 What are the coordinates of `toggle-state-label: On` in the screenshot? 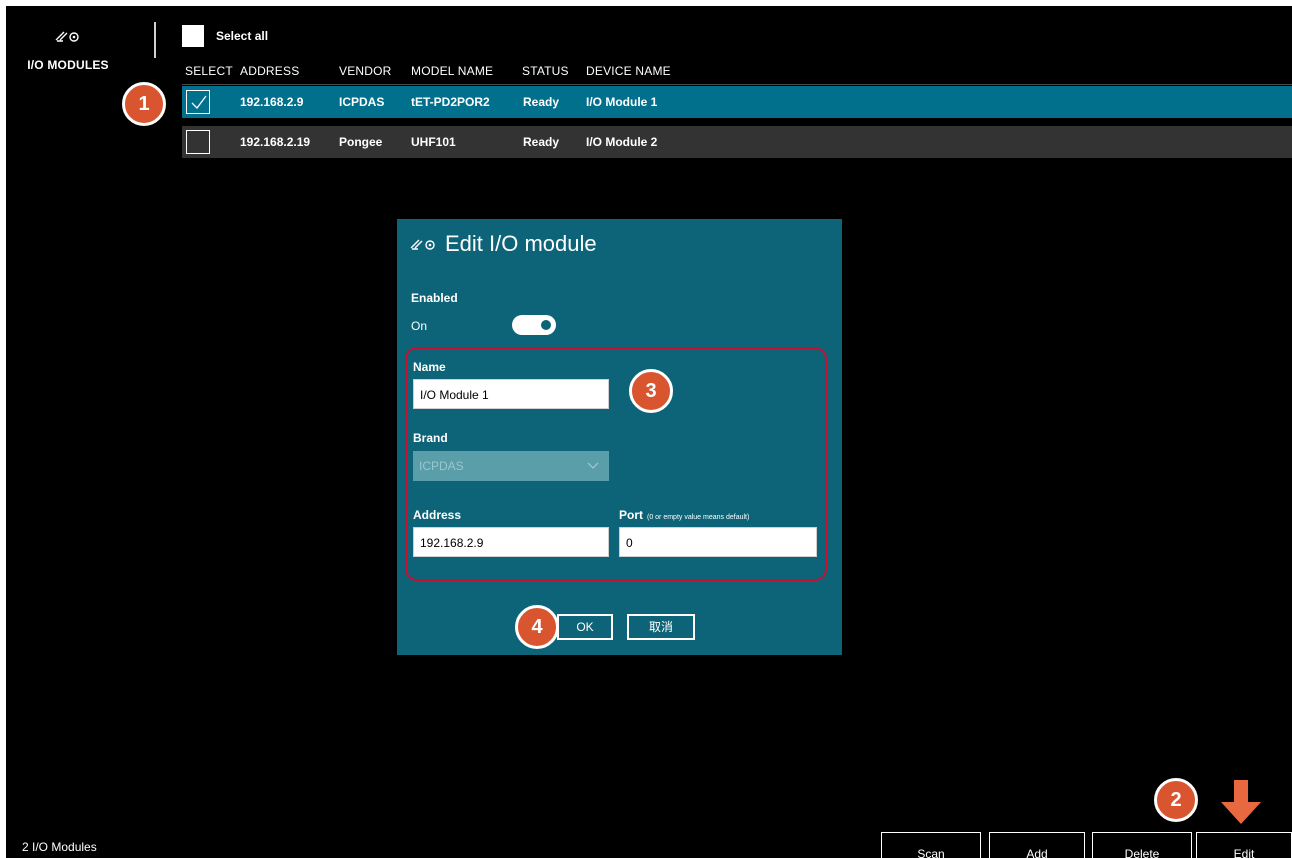 It's located at (419, 326).